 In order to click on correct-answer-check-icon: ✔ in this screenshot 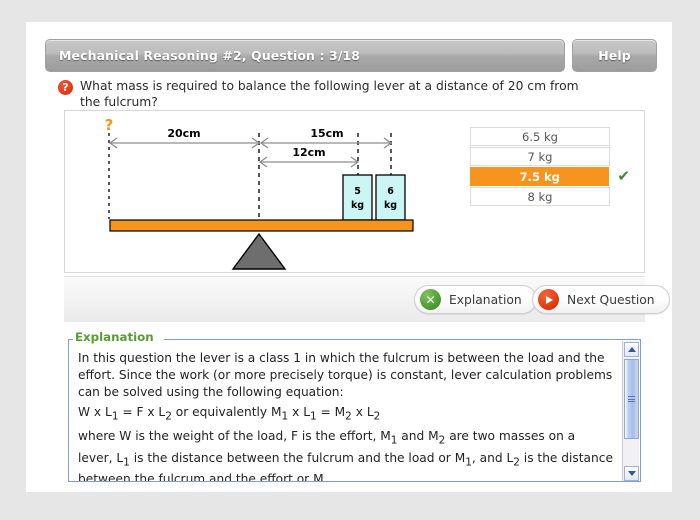, I will do `click(623, 176)`.